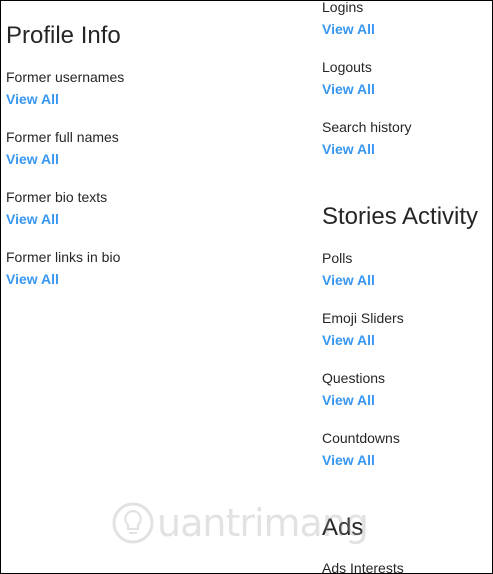 Image resolution: width=493 pixels, height=574 pixels. I want to click on questions-view-all-link: View All, so click(348, 400).